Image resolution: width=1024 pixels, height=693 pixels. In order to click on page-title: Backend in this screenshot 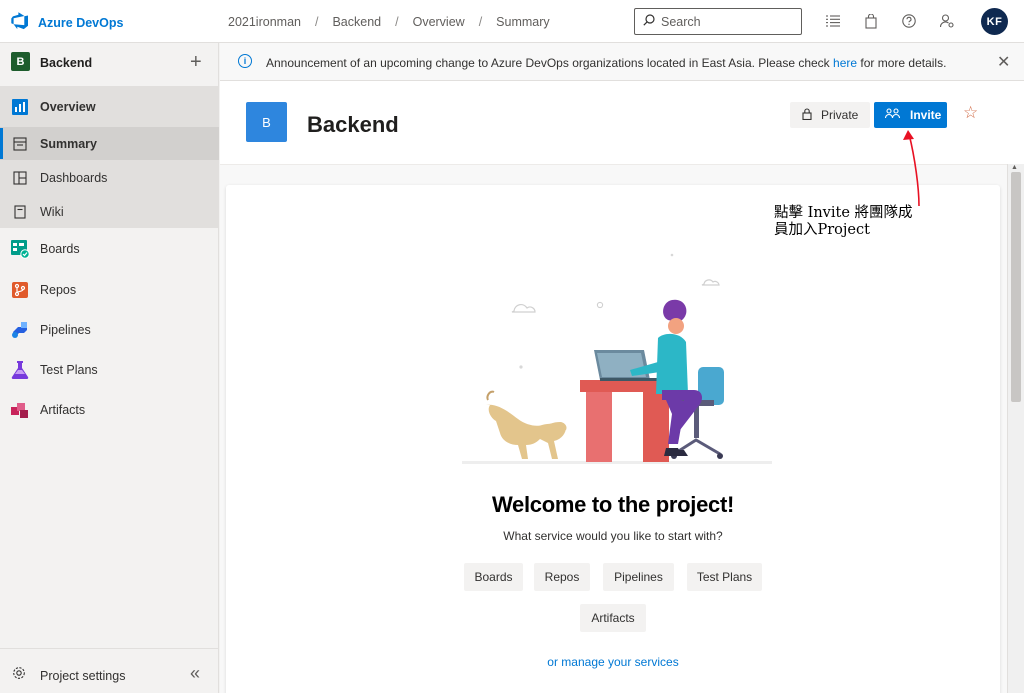, I will do `click(353, 124)`.